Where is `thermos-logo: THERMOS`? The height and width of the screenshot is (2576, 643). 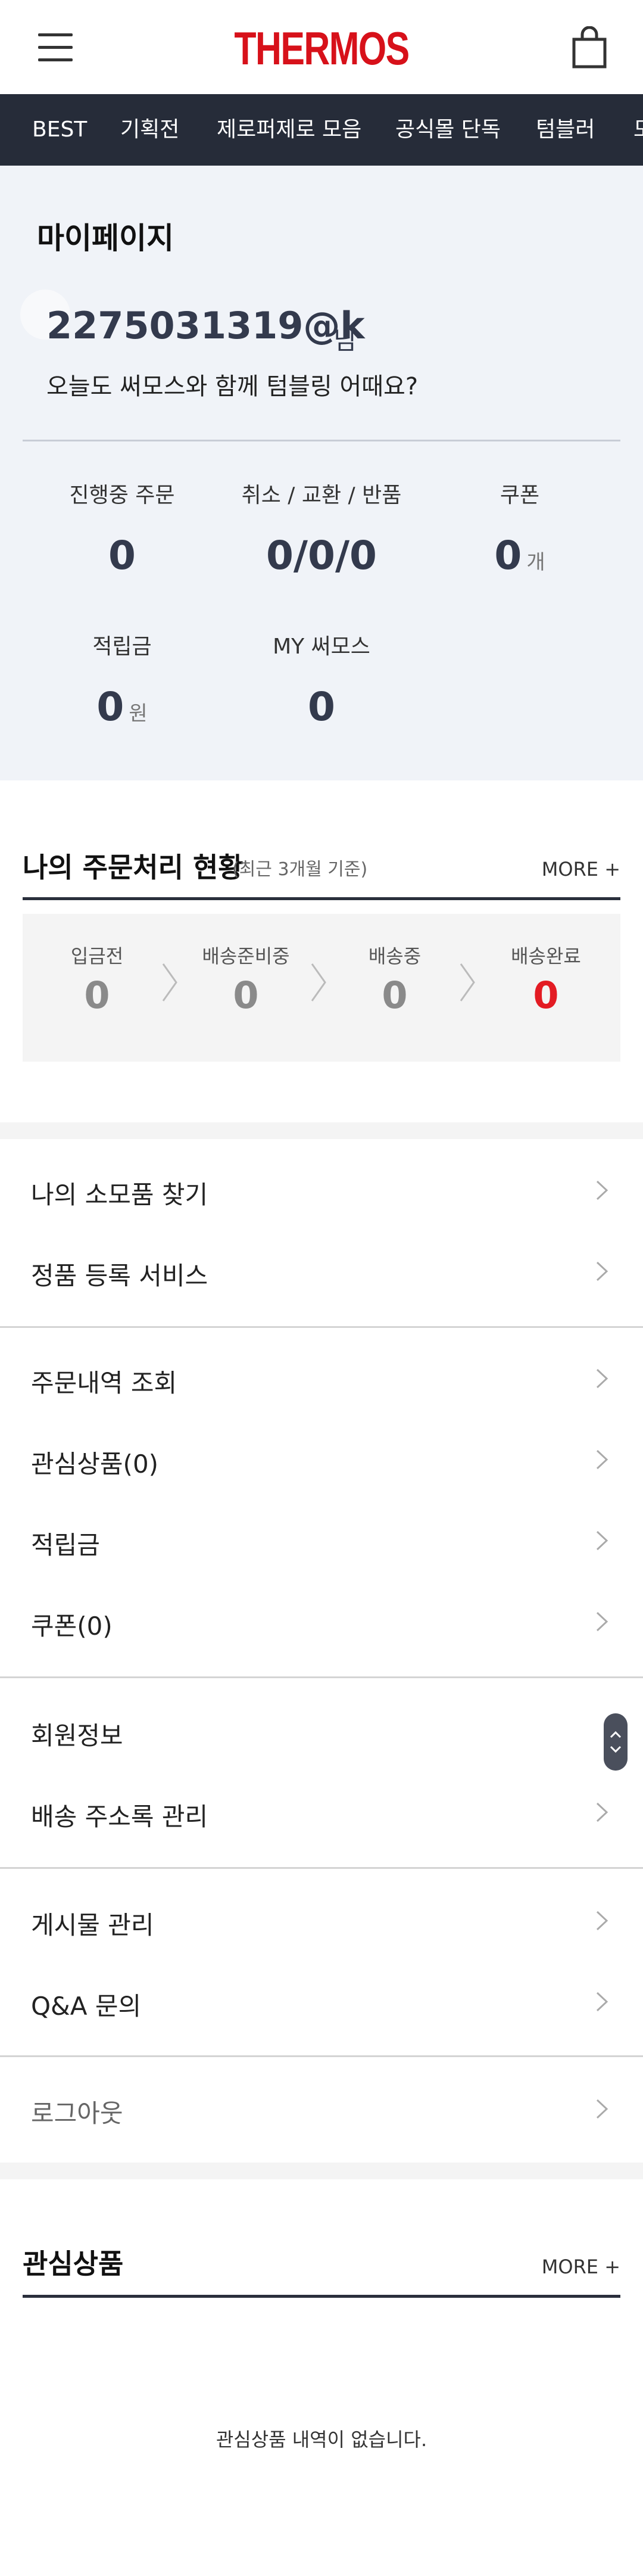 thermos-logo: THERMOS is located at coordinates (321, 48).